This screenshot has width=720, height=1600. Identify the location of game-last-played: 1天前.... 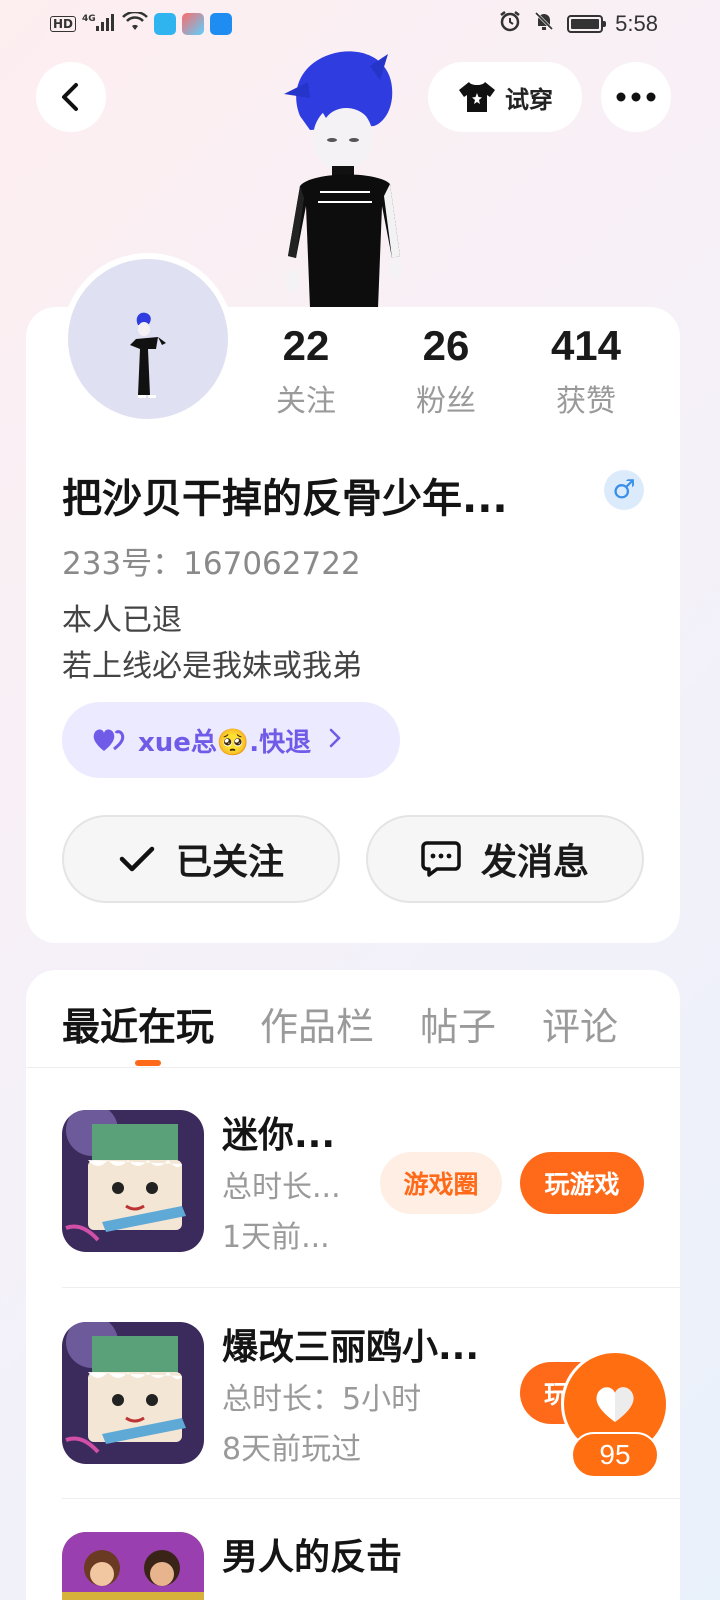
(276, 1237).